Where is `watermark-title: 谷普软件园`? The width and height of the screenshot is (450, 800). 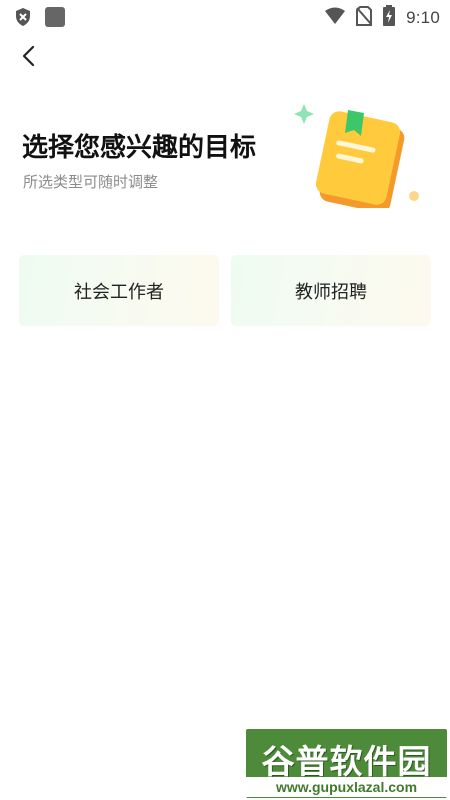 watermark-title: 谷普软件园 is located at coordinates (346, 761).